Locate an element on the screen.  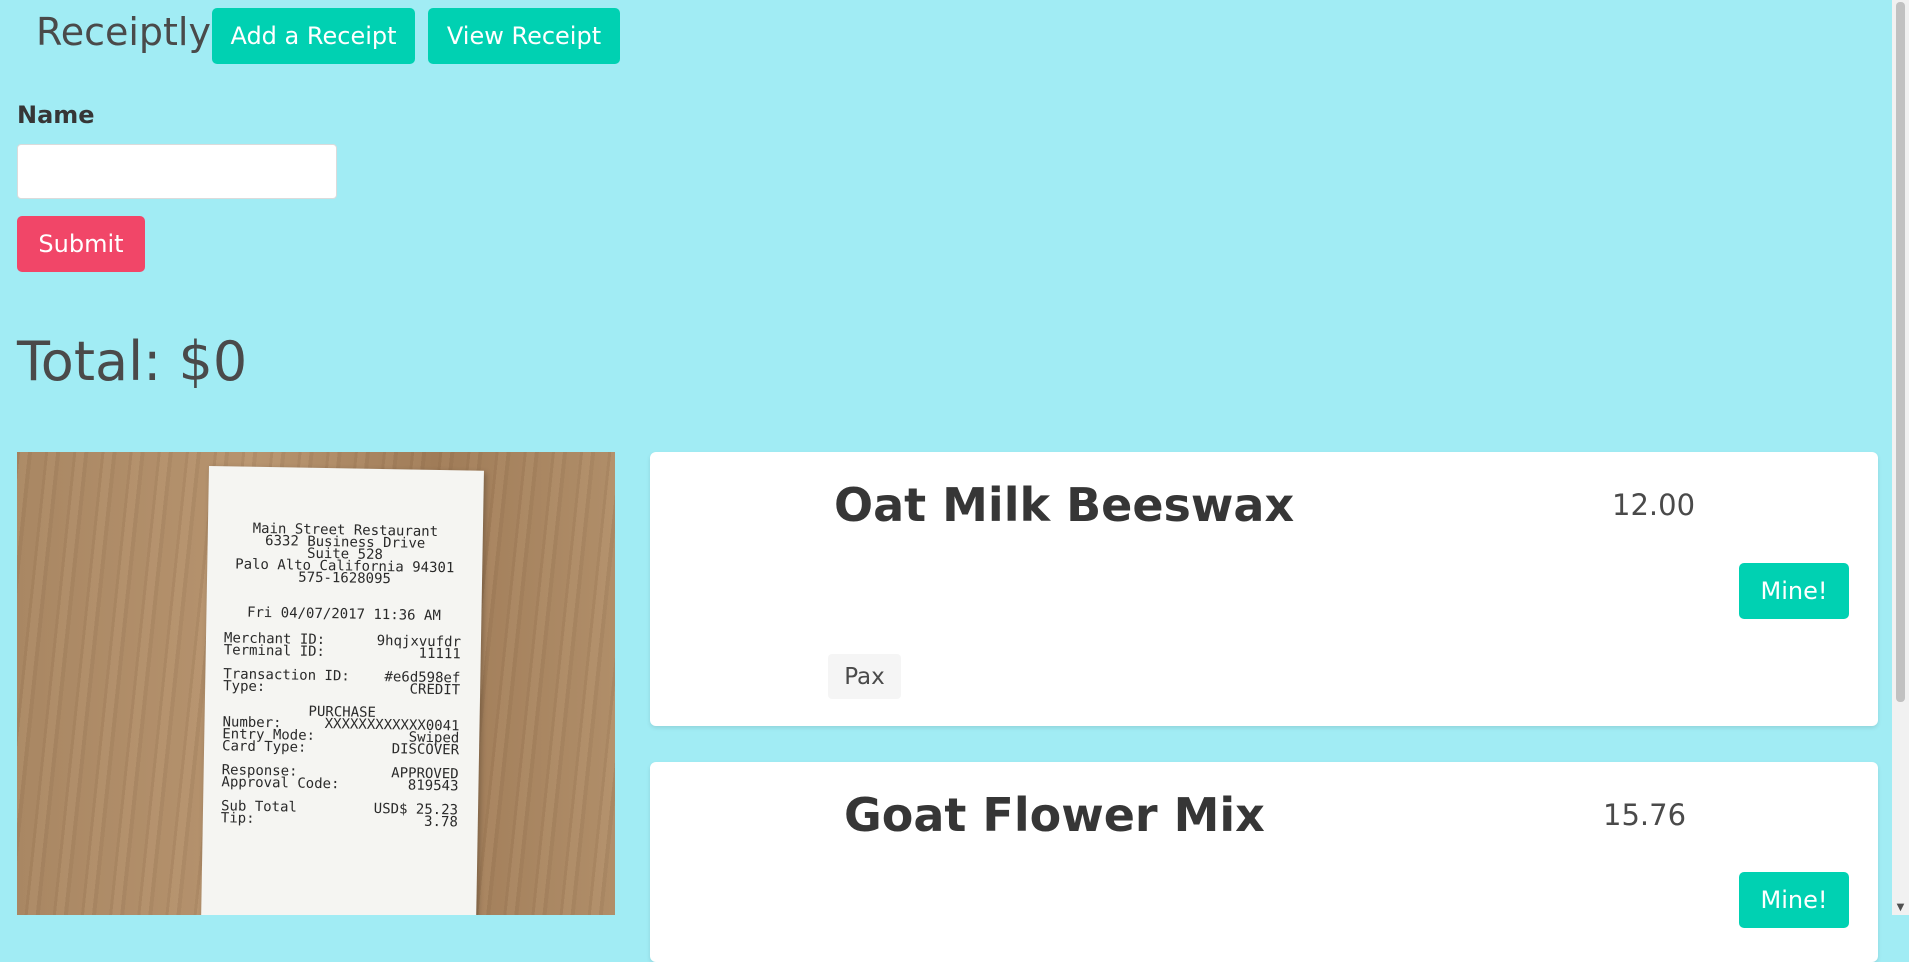
item-name: Oat Milk Beeswax is located at coordinates (1064, 505).